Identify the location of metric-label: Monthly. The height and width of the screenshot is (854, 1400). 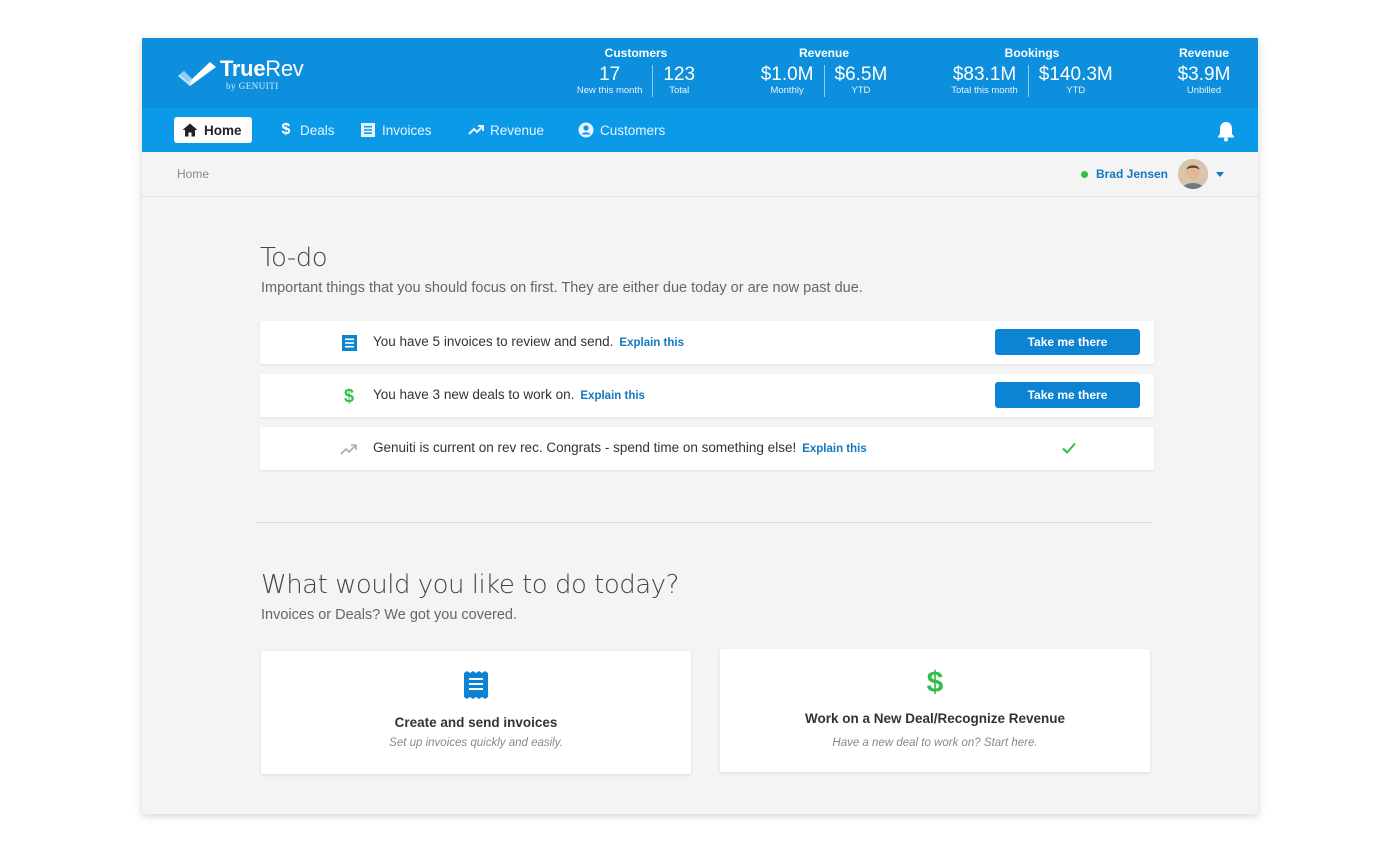
(787, 90).